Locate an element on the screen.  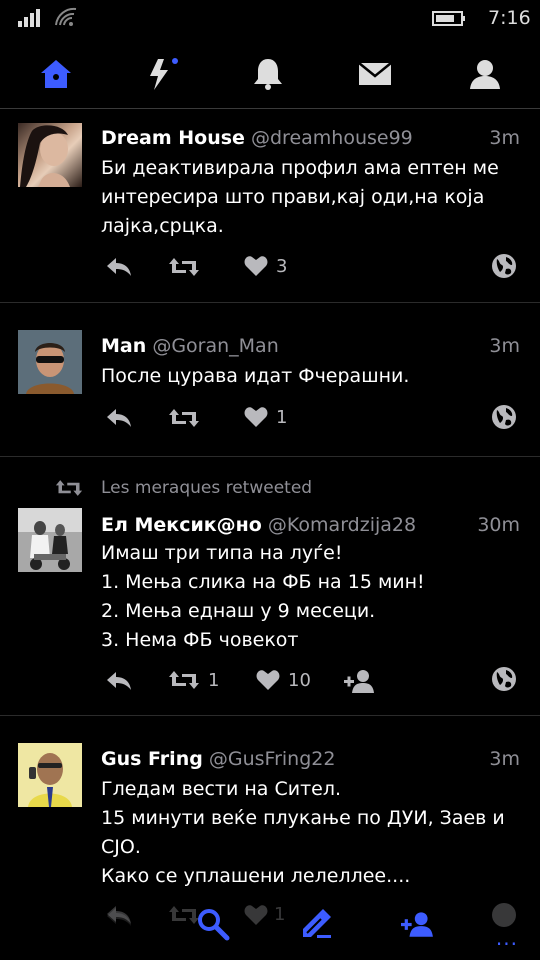
wifi-icon is located at coordinates (66, 16).